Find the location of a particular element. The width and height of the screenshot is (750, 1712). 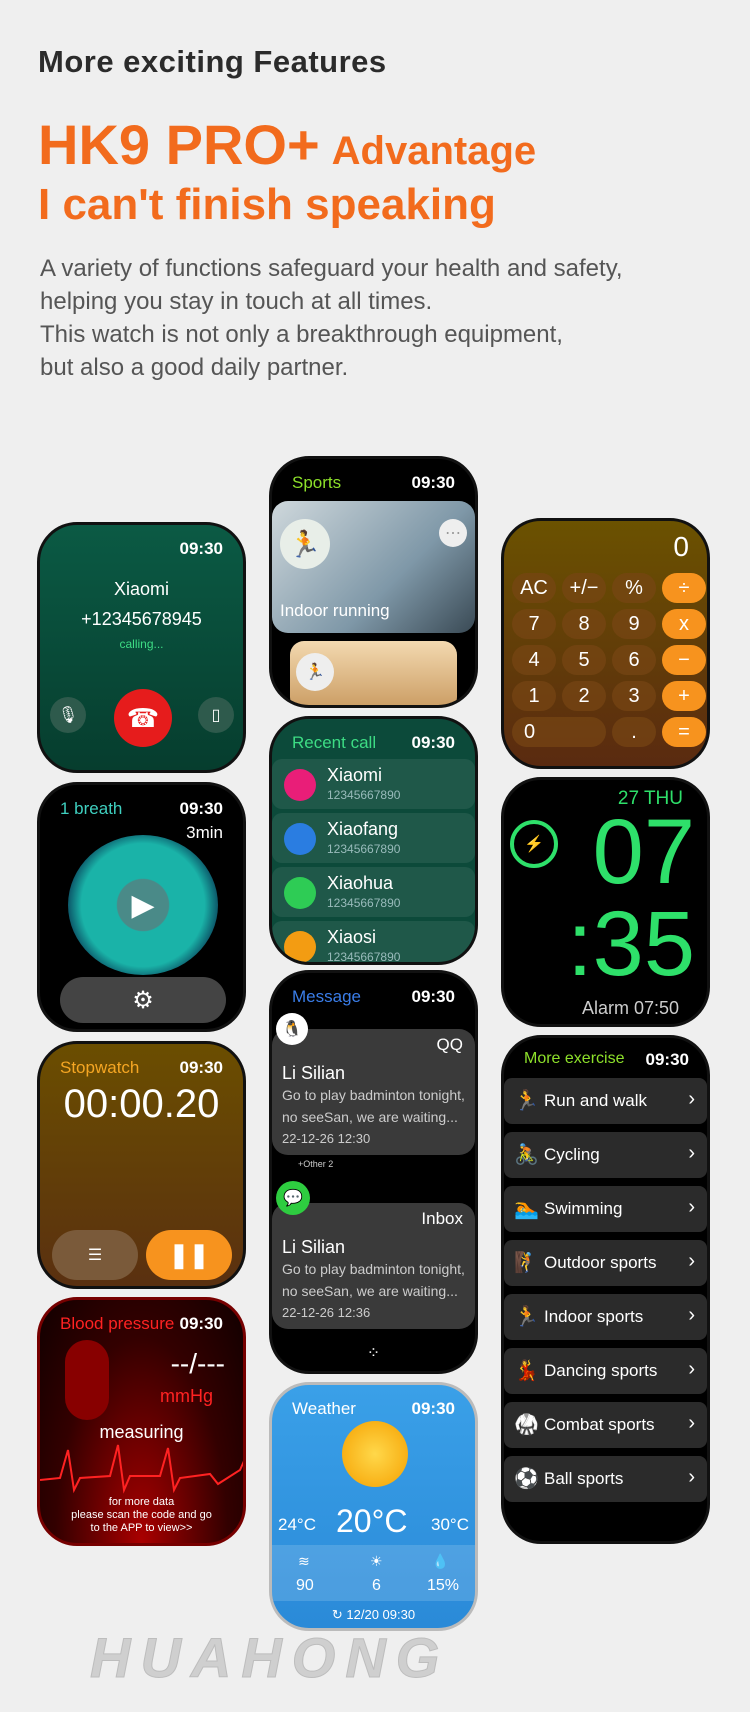

exercise-label: Outdoor sports is located at coordinates (600, 1262).